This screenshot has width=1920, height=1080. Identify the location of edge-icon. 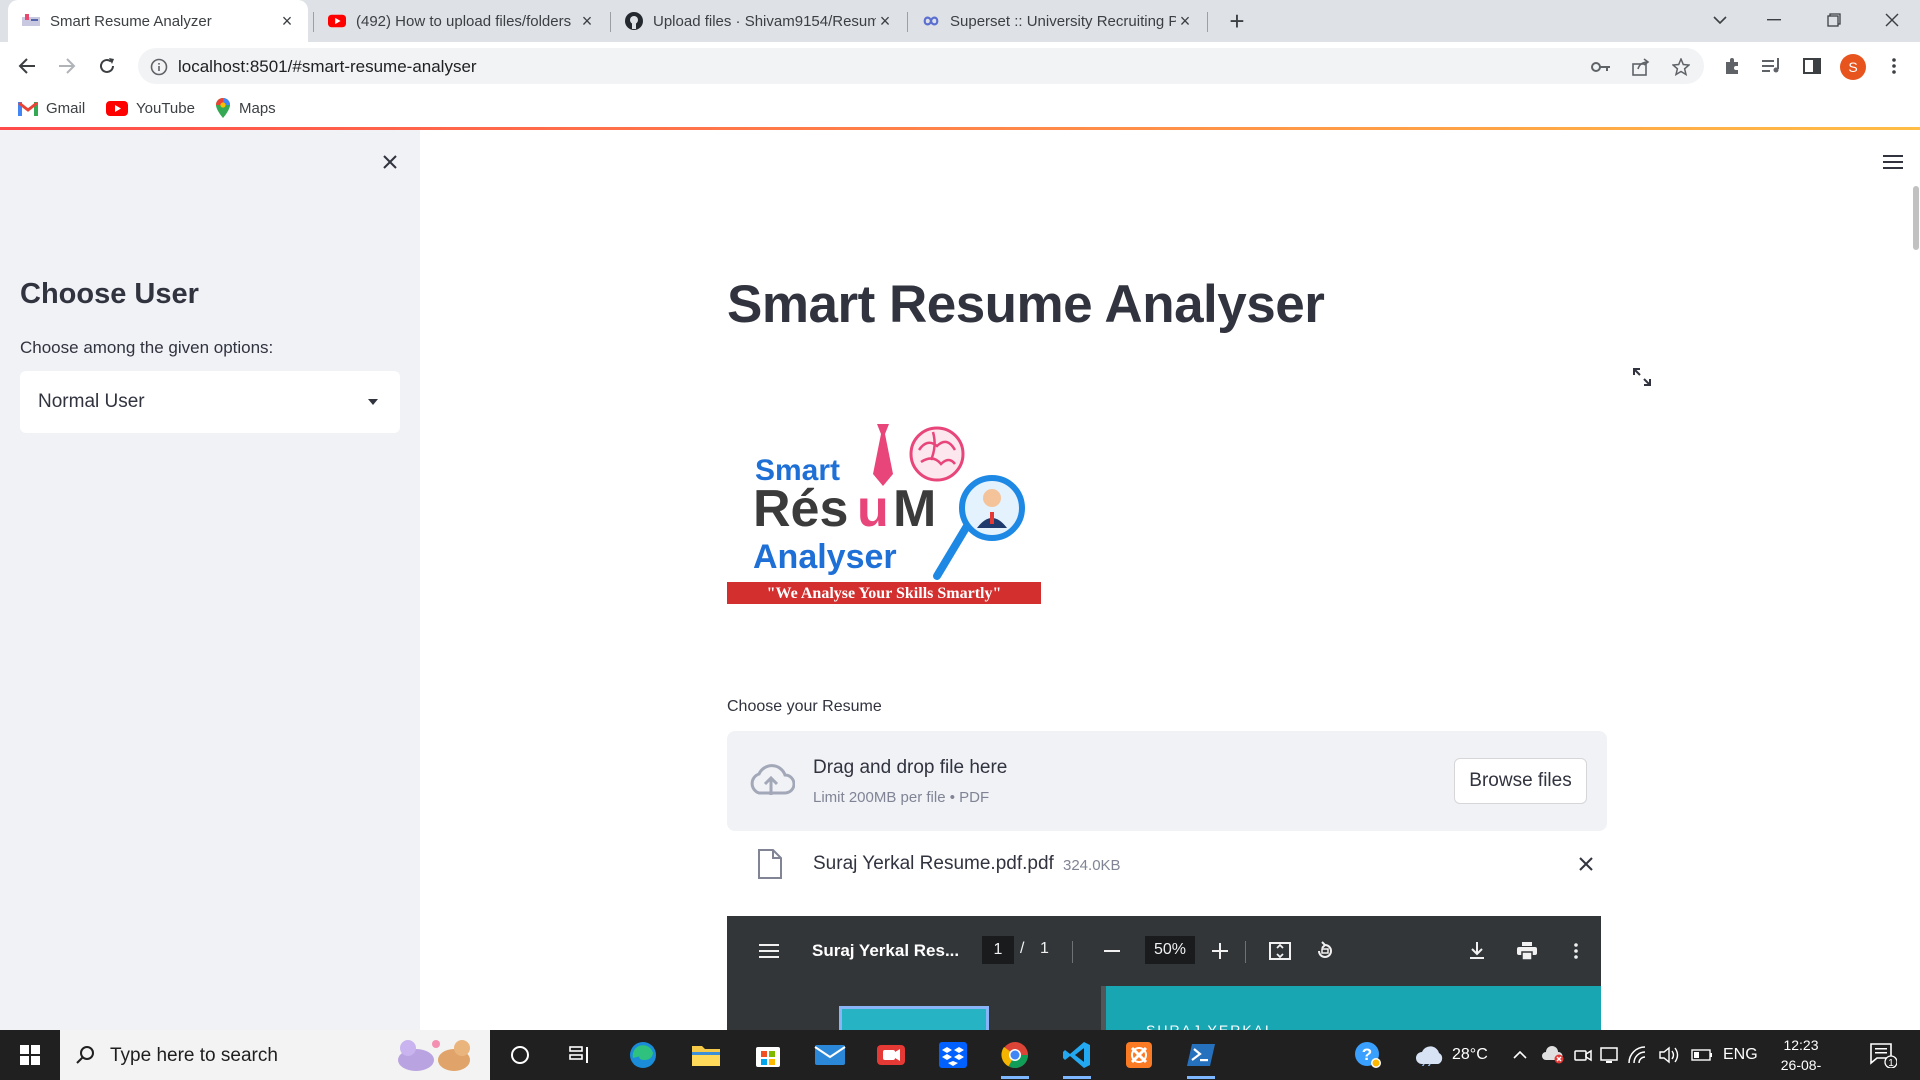
(643, 1055).